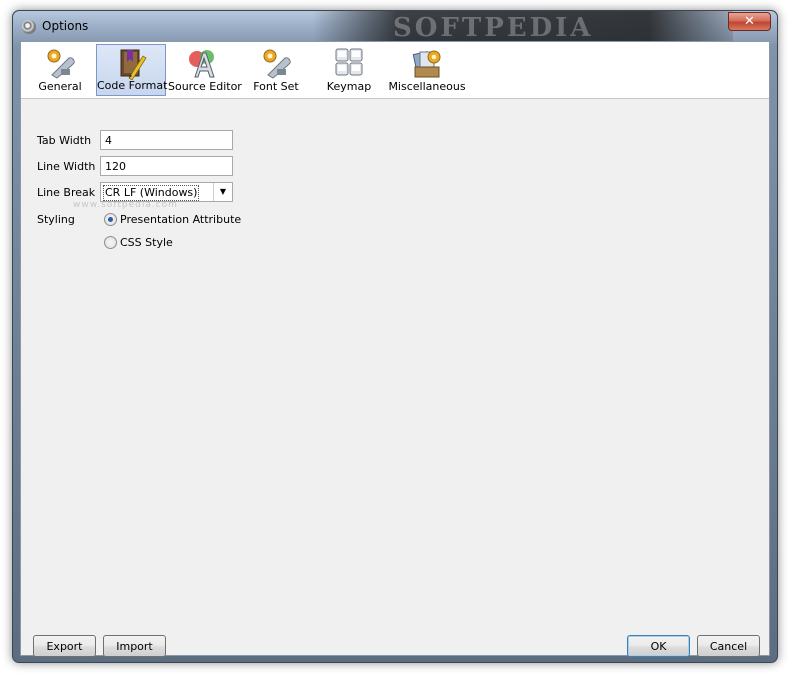 The image size is (798, 684). I want to click on tab-general-label: General, so click(60, 86).